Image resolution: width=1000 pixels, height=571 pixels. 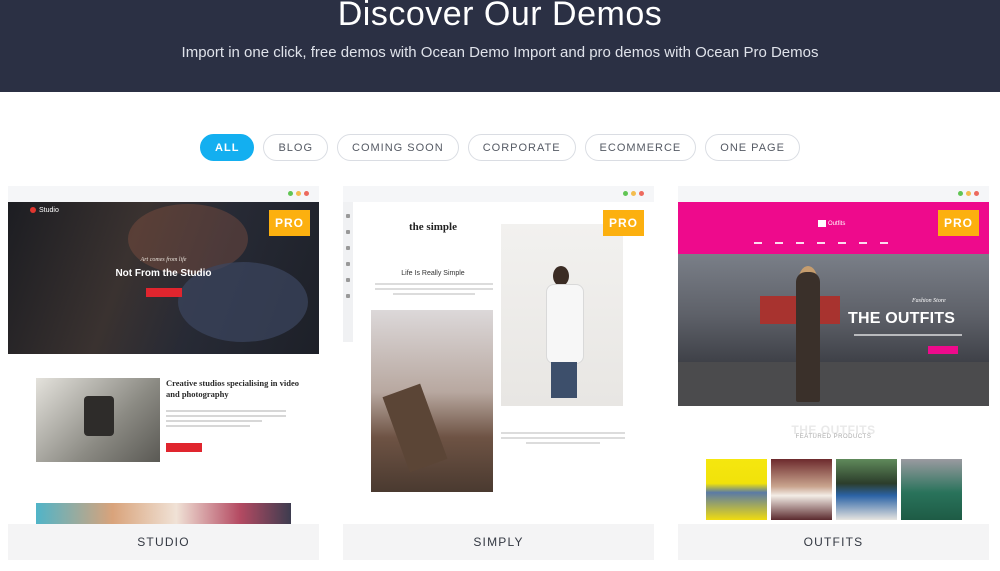 What do you see at coordinates (562, 315) in the screenshot?
I see `simply-preview-photo-right` at bounding box center [562, 315].